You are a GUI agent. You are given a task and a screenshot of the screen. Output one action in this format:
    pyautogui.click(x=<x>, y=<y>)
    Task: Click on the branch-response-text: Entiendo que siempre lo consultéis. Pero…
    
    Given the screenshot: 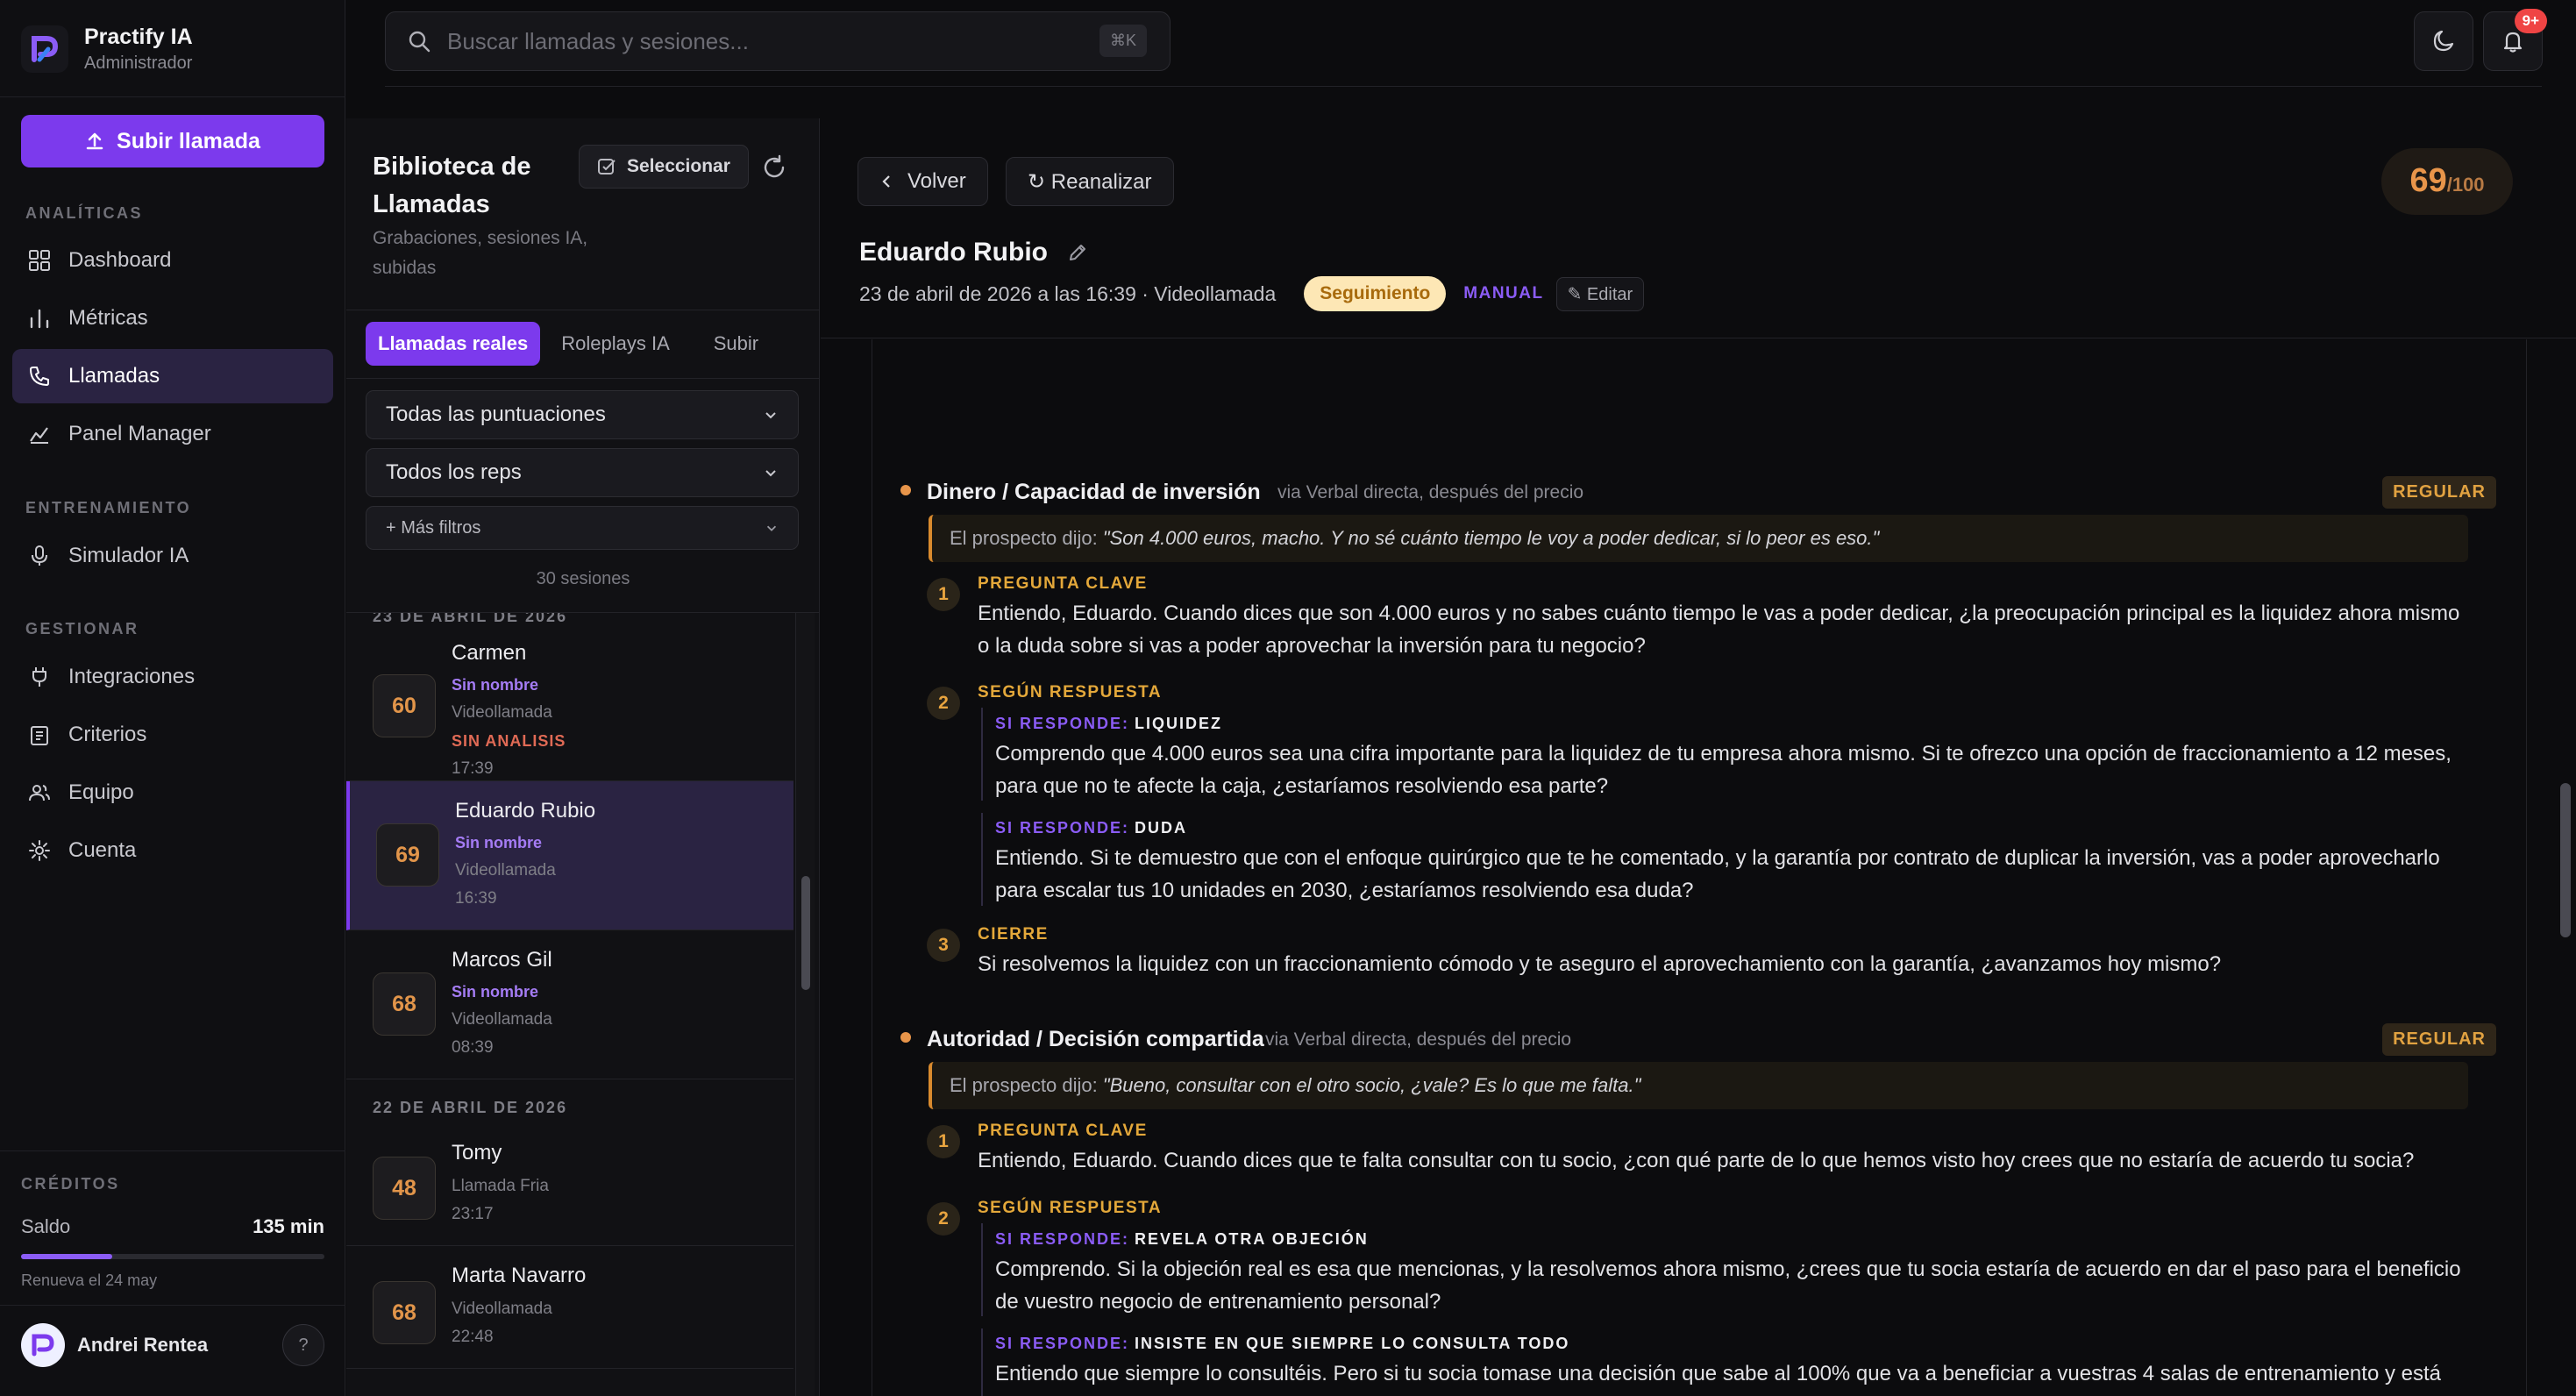 What is the action you would take?
    pyautogui.click(x=1718, y=1379)
    